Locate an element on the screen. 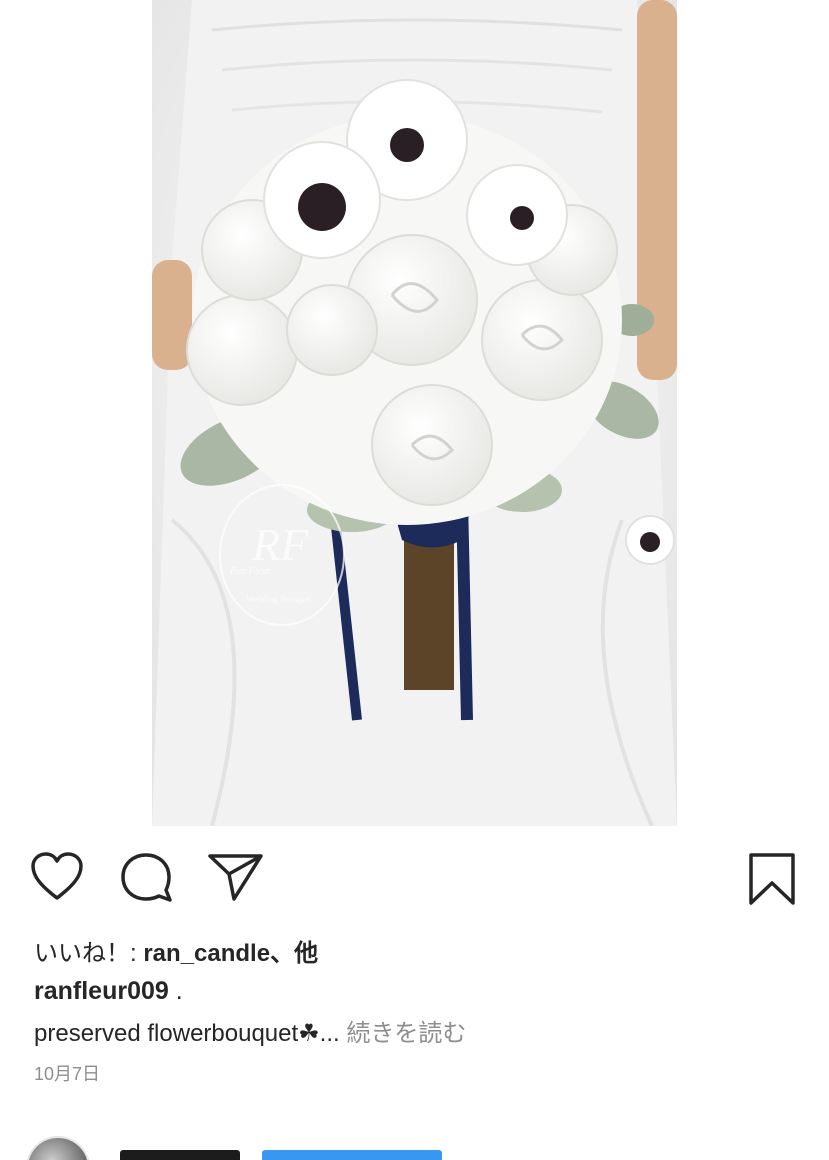  likes-summary: いいね！: ran_candle、他 is located at coordinates (176, 950).